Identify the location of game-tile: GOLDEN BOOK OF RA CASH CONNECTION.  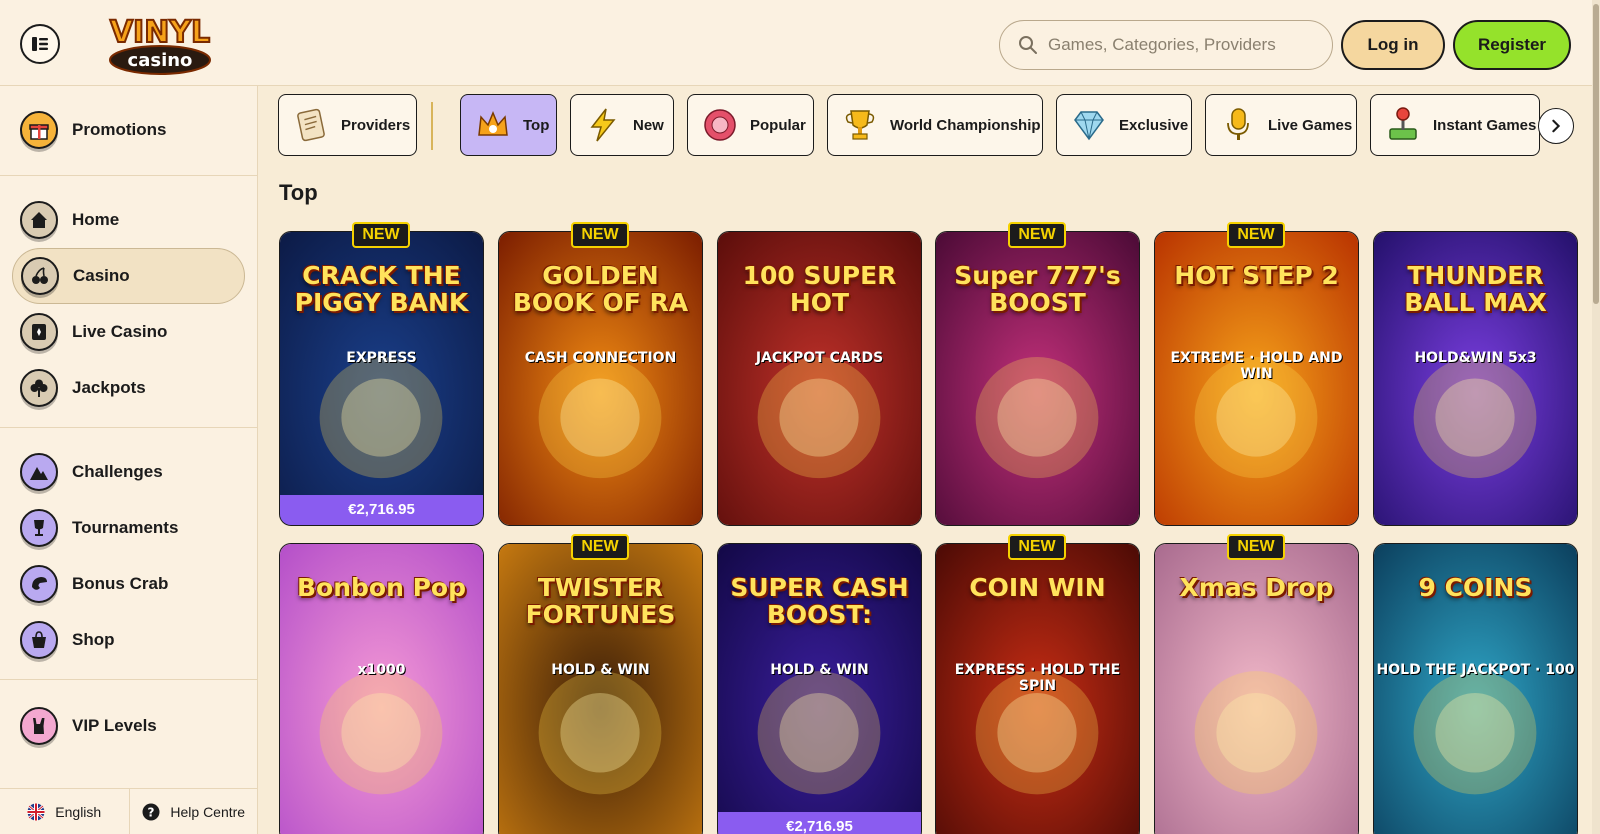
(600, 378).